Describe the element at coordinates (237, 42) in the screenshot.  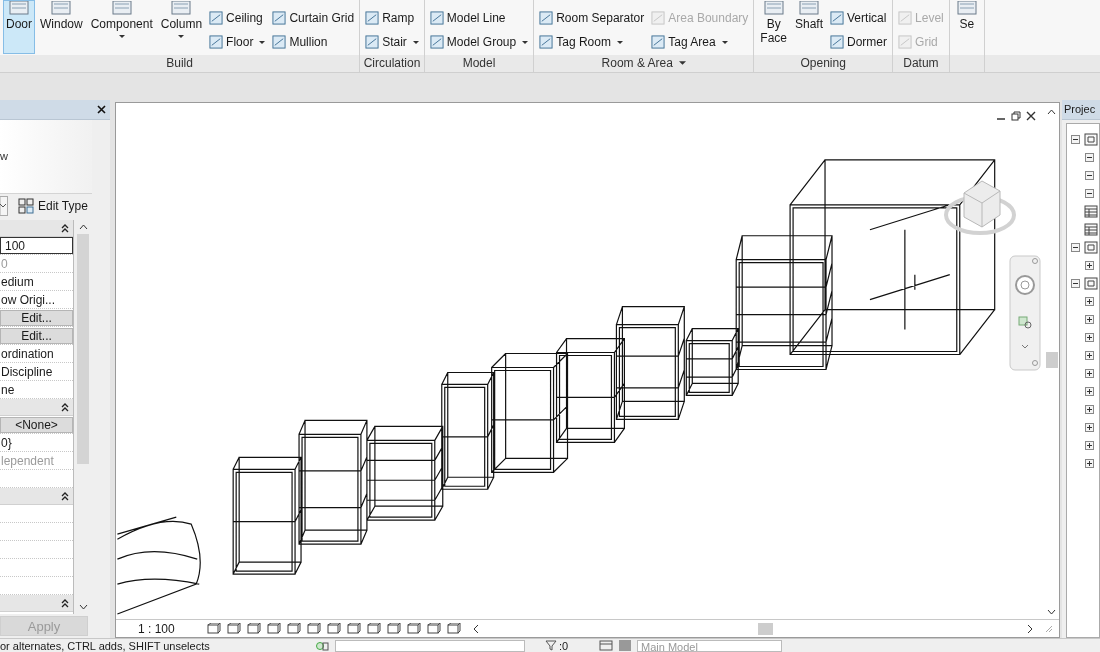
I see `tool-button: Floor` at that location.